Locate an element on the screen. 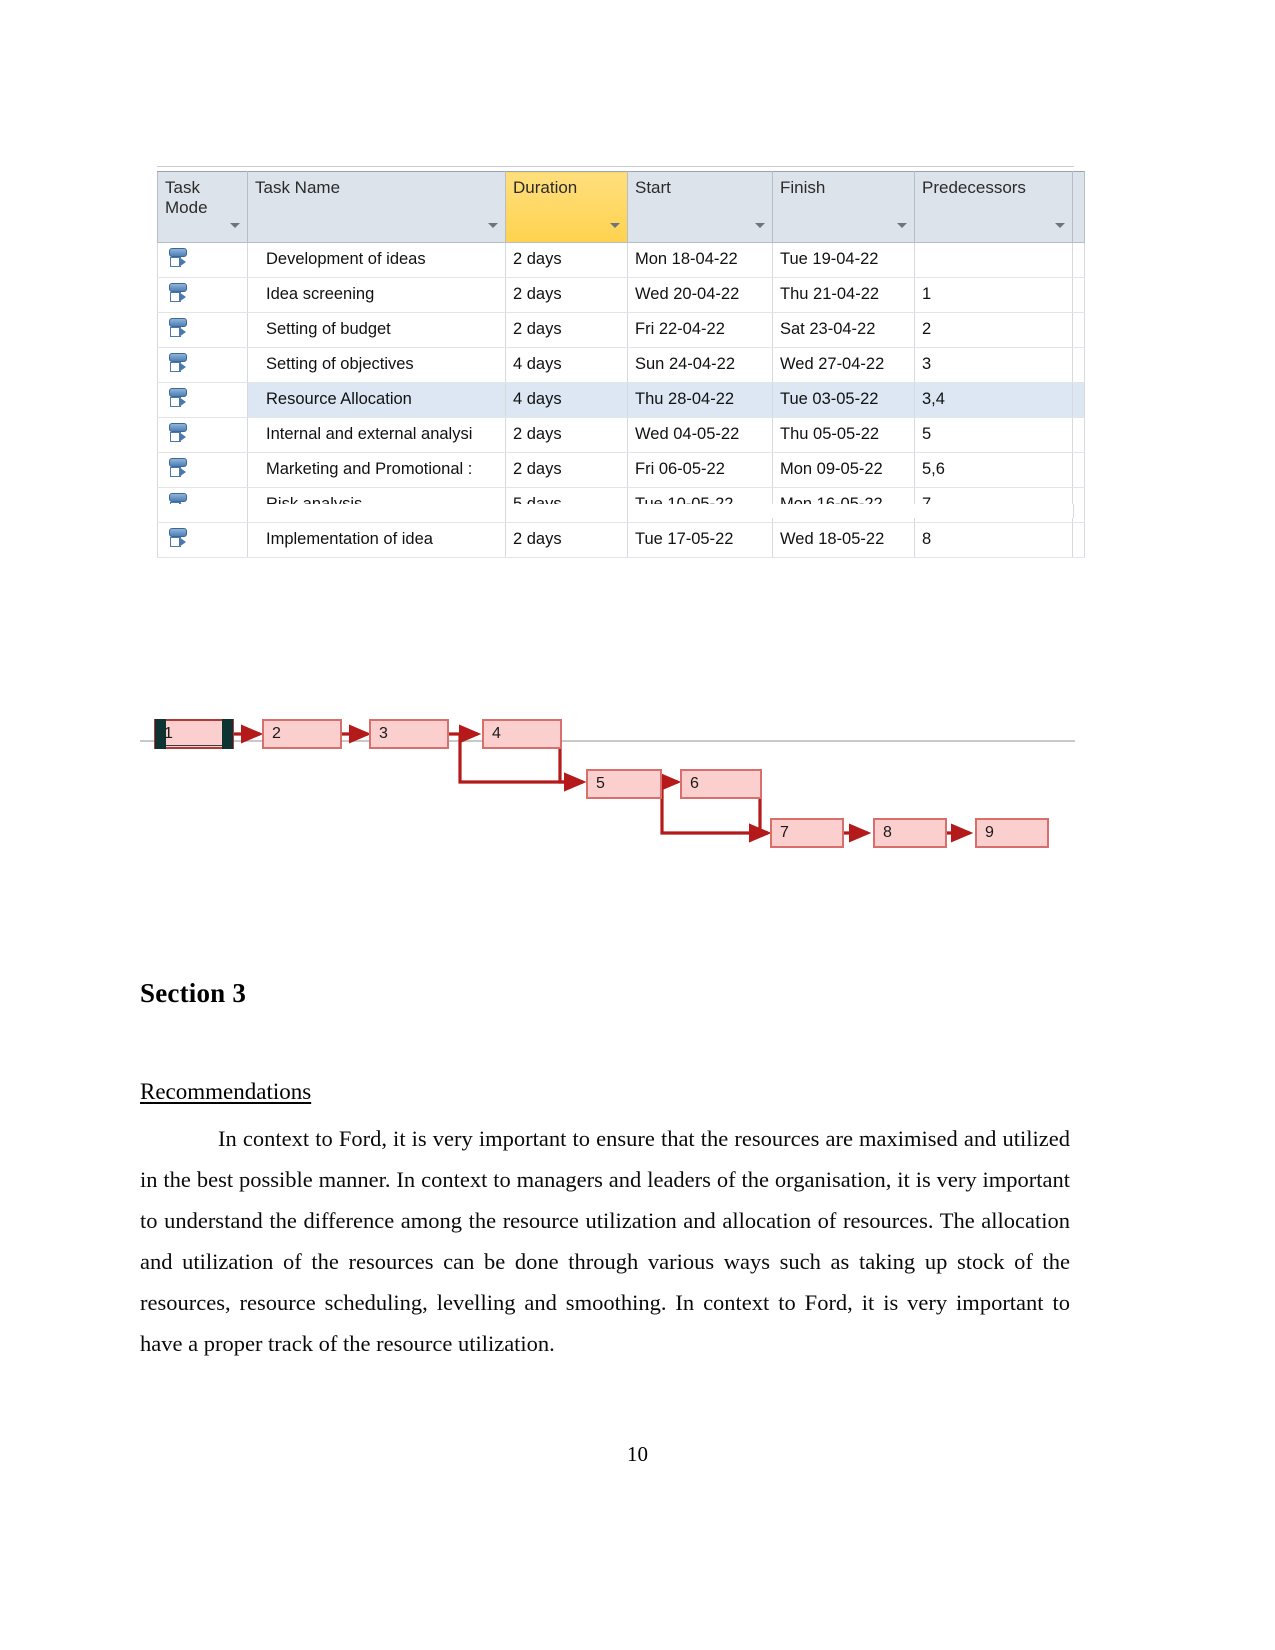 The height and width of the screenshot is (1650, 1275). cell-start: Fri 06-05-22 is located at coordinates (700, 470).